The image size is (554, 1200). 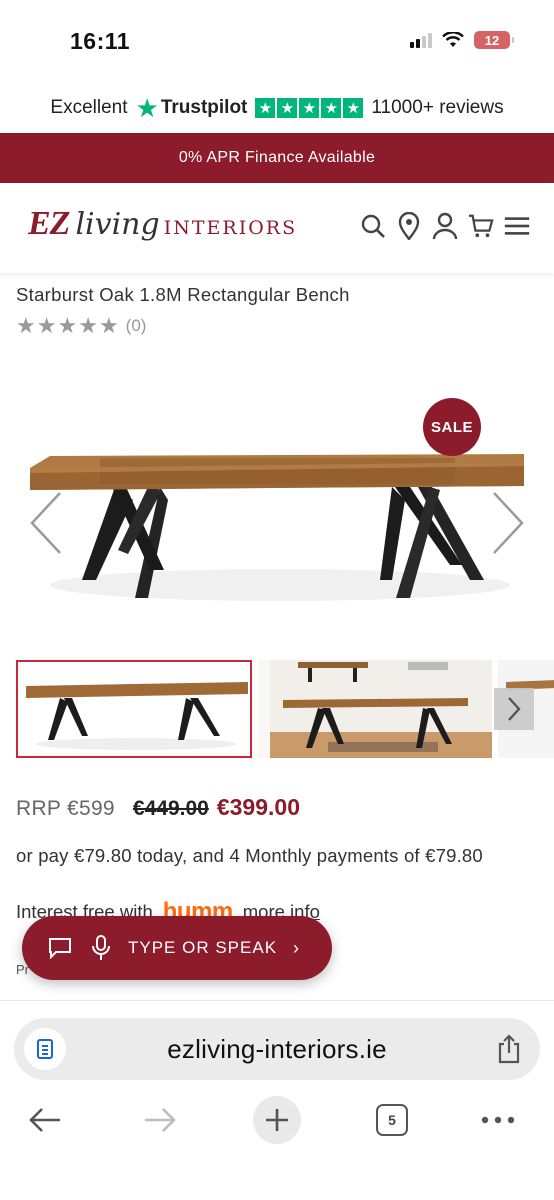 I want to click on url-text: ezliving-interiors.ie, so click(x=277, y=1048).